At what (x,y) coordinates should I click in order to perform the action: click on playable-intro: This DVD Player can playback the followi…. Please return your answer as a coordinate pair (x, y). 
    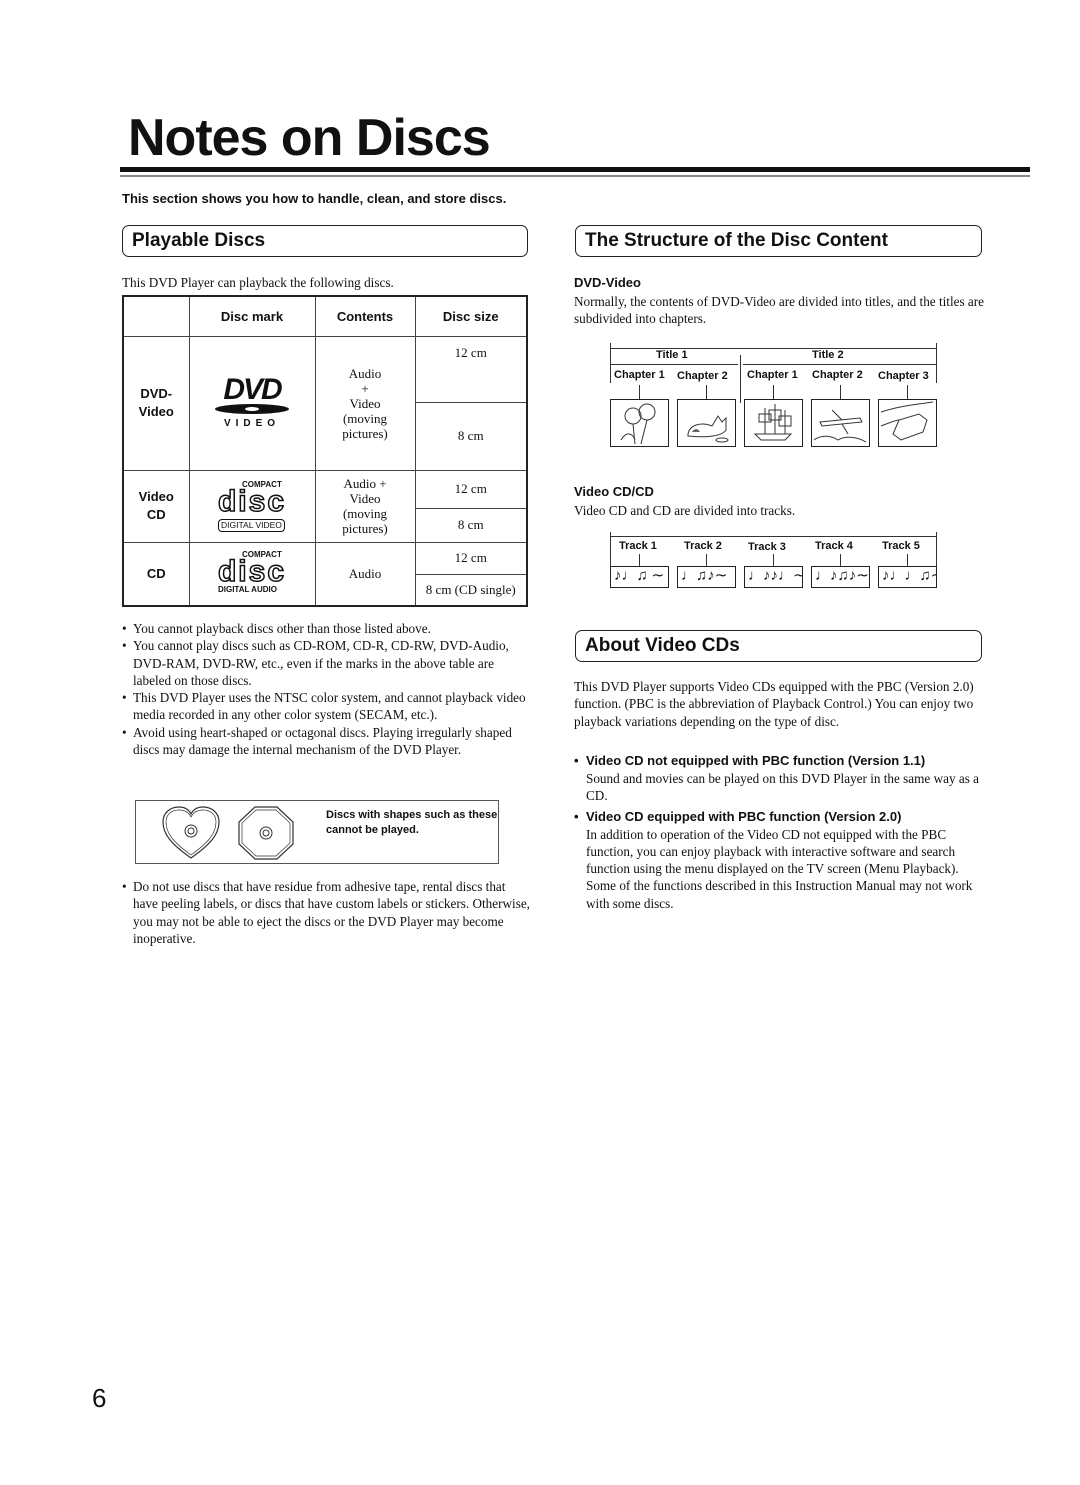
    Looking at the image, I should click on (258, 282).